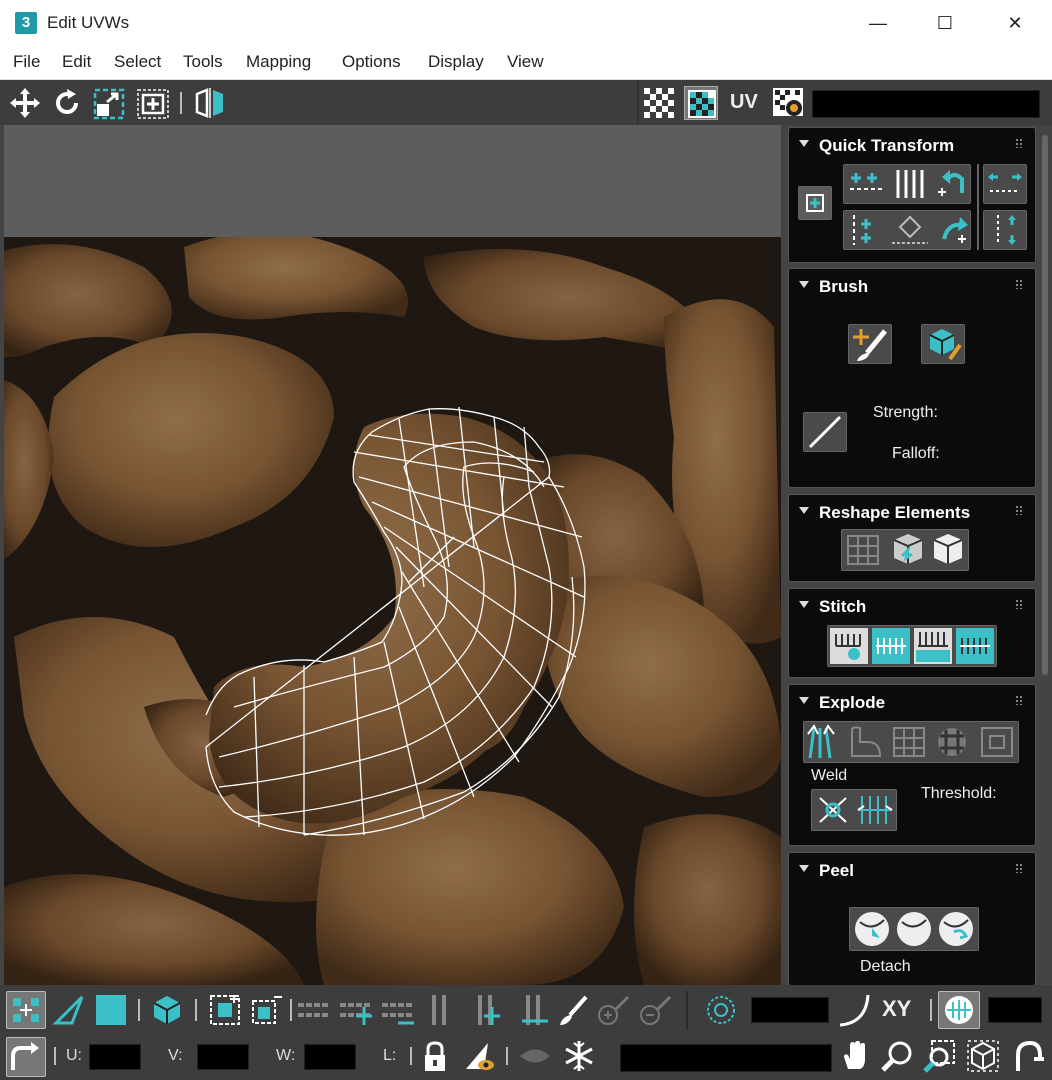 This screenshot has height=1080, width=1052. Describe the element at coordinates (655, 1010) in the screenshot. I see `paint-select-shrink-icon` at that location.